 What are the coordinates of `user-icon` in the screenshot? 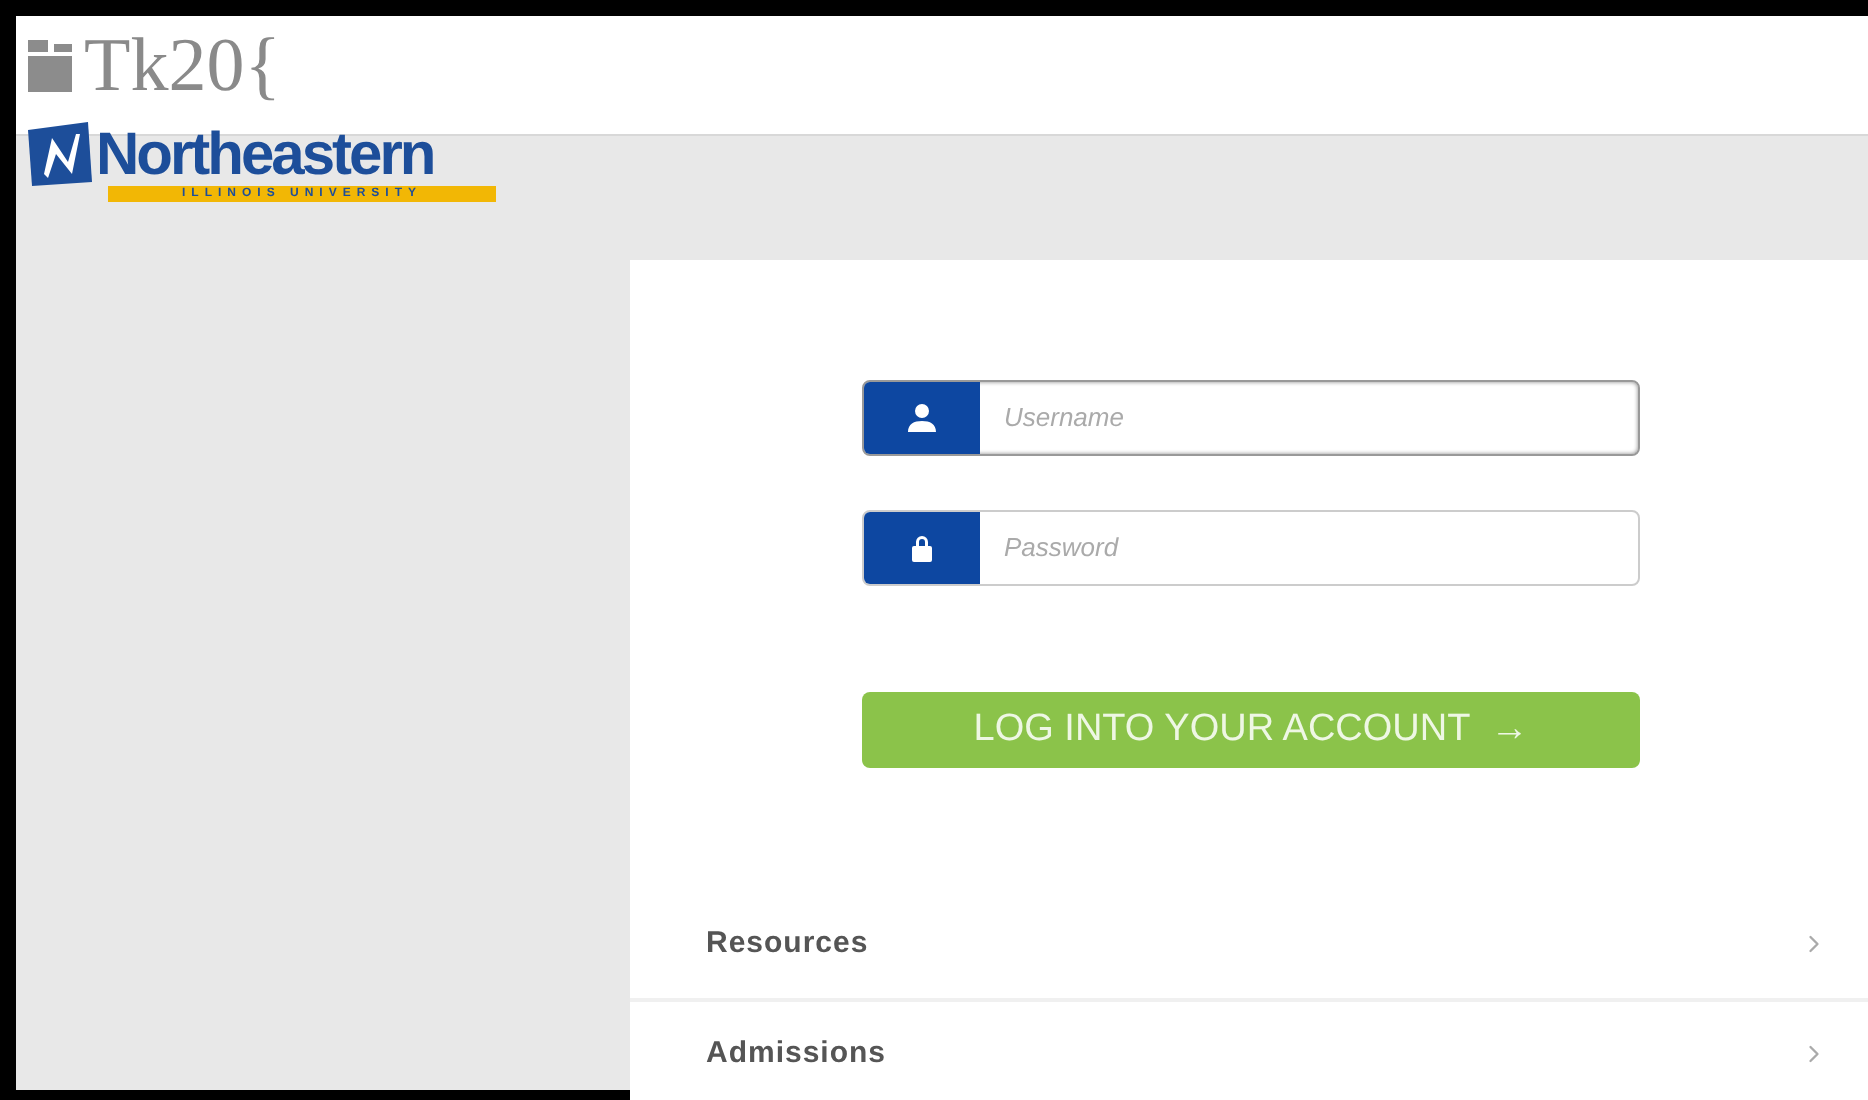 It's located at (922, 418).